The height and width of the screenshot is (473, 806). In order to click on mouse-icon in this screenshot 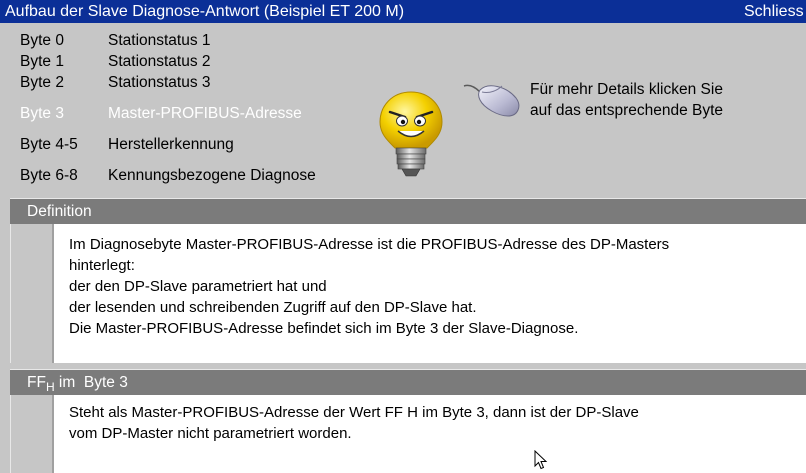, I will do `click(491, 100)`.